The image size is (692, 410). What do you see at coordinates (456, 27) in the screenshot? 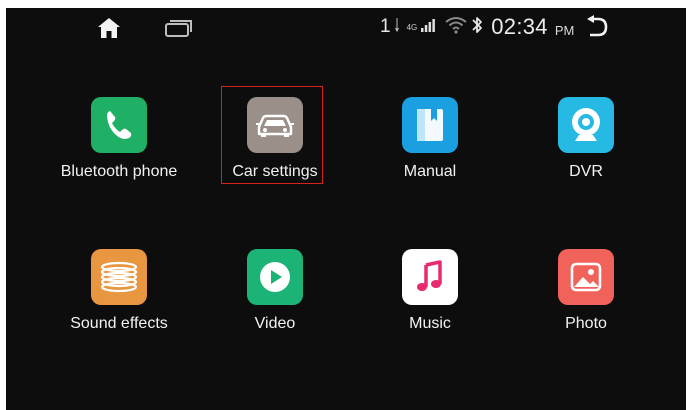
I see `wifi-icon` at bounding box center [456, 27].